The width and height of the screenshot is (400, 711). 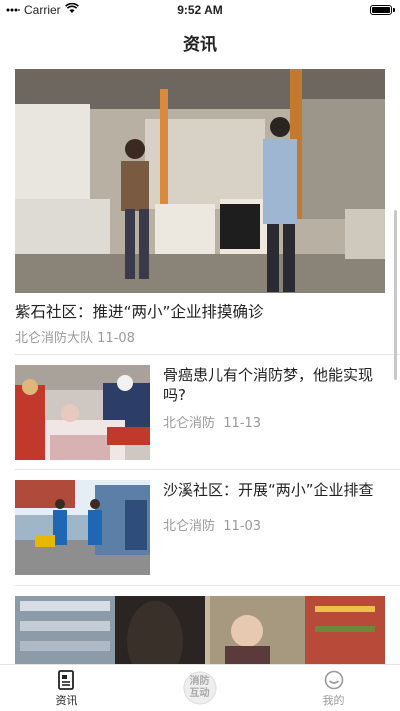 I want to click on hero-article-title: 紫石社区：推进“两小”企业排摸确诊, so click(x=139, y=311).